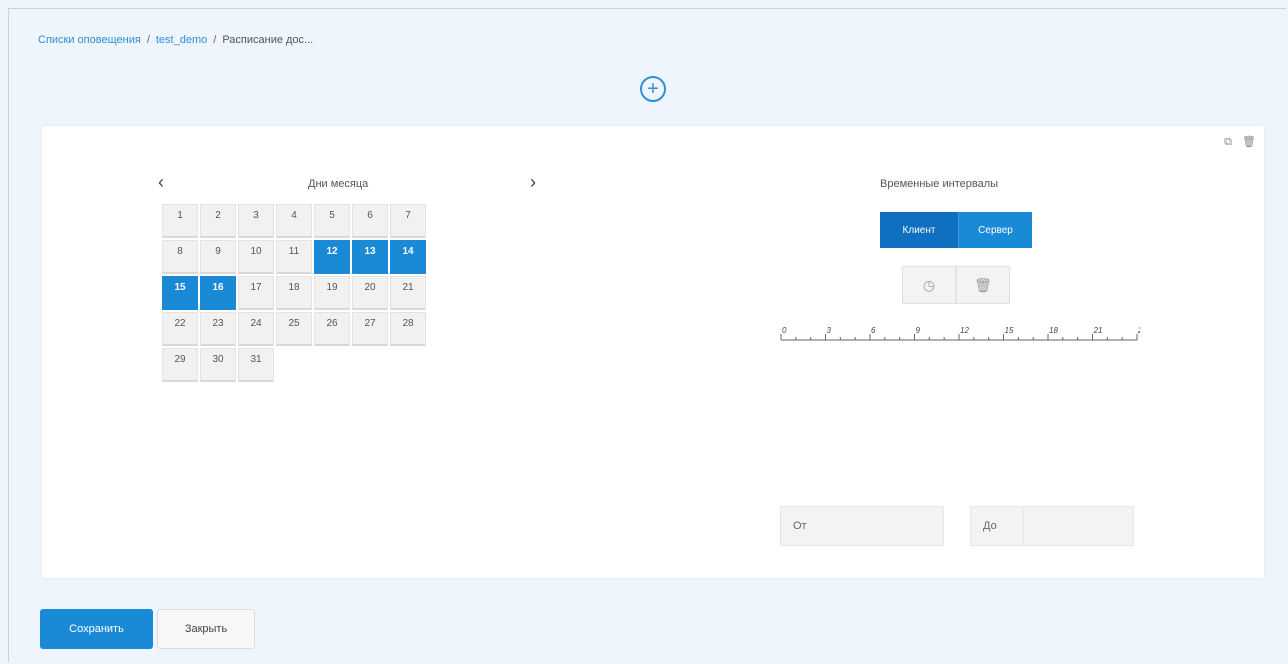 The width and height of the screenshot is (1288, 664). What do you see at coordinates (408, 329) in the screenshot?
I see `day-cell: 28` at bounding box center [408, 329].